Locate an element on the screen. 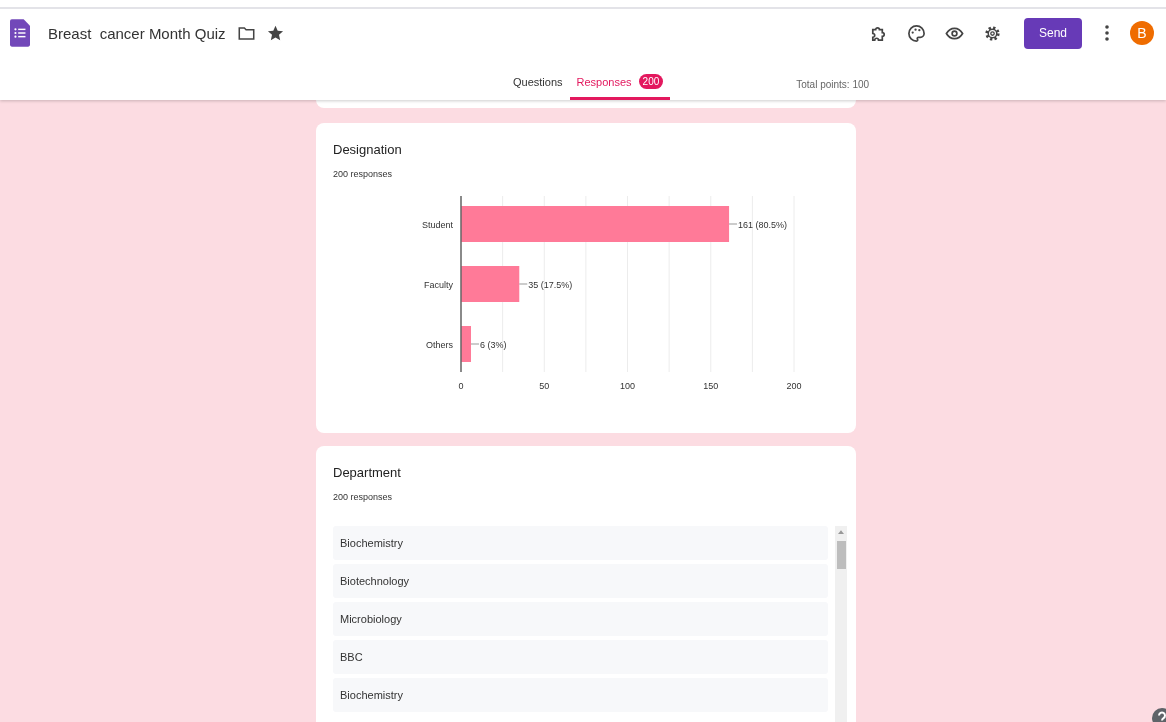 This screenshot has width=1166, height=722. forms-logo-icon is located at coordinates (20, 33).